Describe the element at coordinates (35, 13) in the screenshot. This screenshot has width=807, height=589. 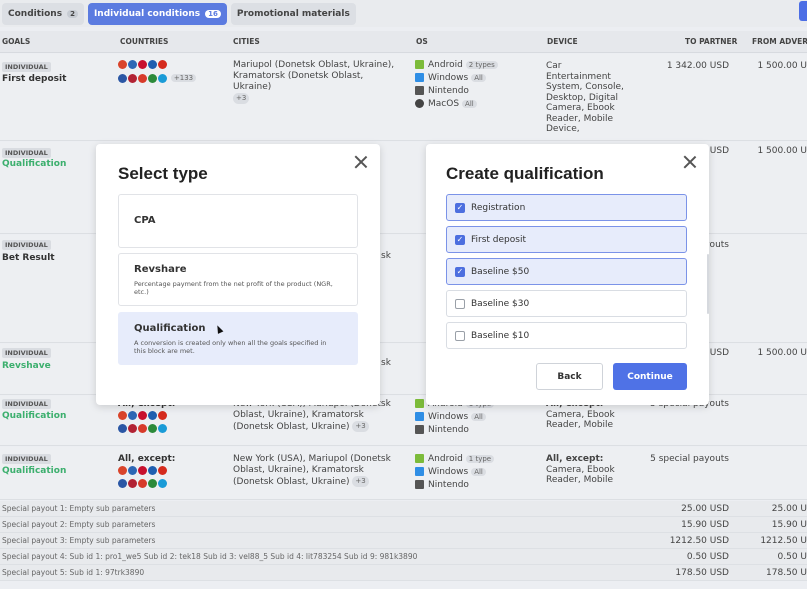
I see `tab-label: Conditions` at that location.